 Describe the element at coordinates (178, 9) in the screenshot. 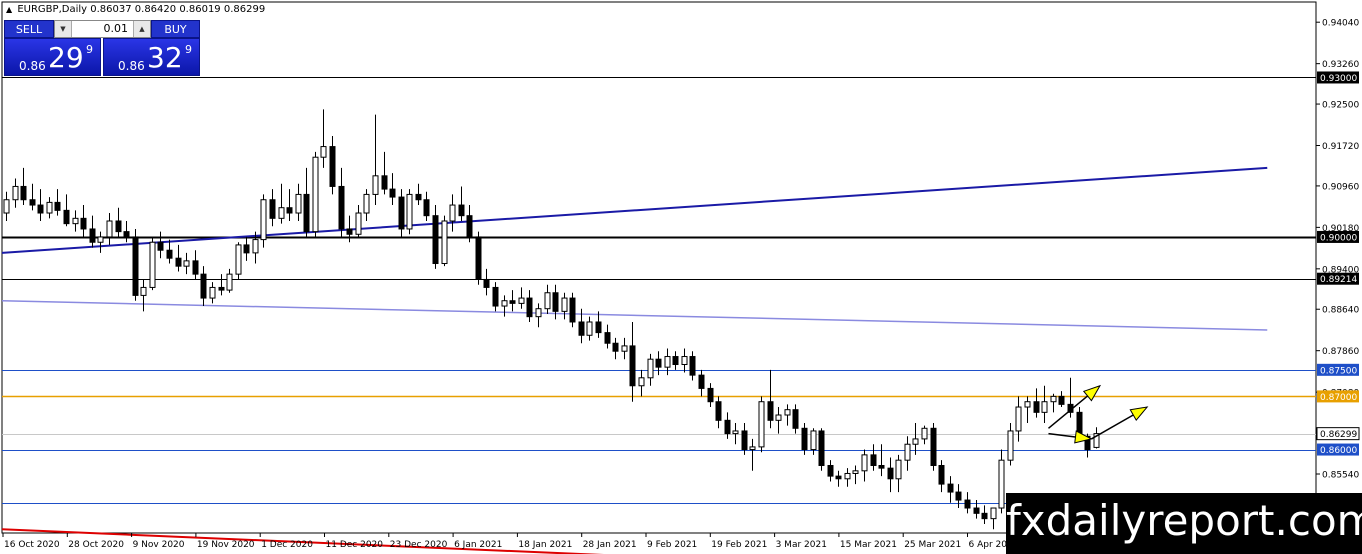

I see `ohlc-values: 0.86037 0.86420 0.86019 0.86299` at that location.